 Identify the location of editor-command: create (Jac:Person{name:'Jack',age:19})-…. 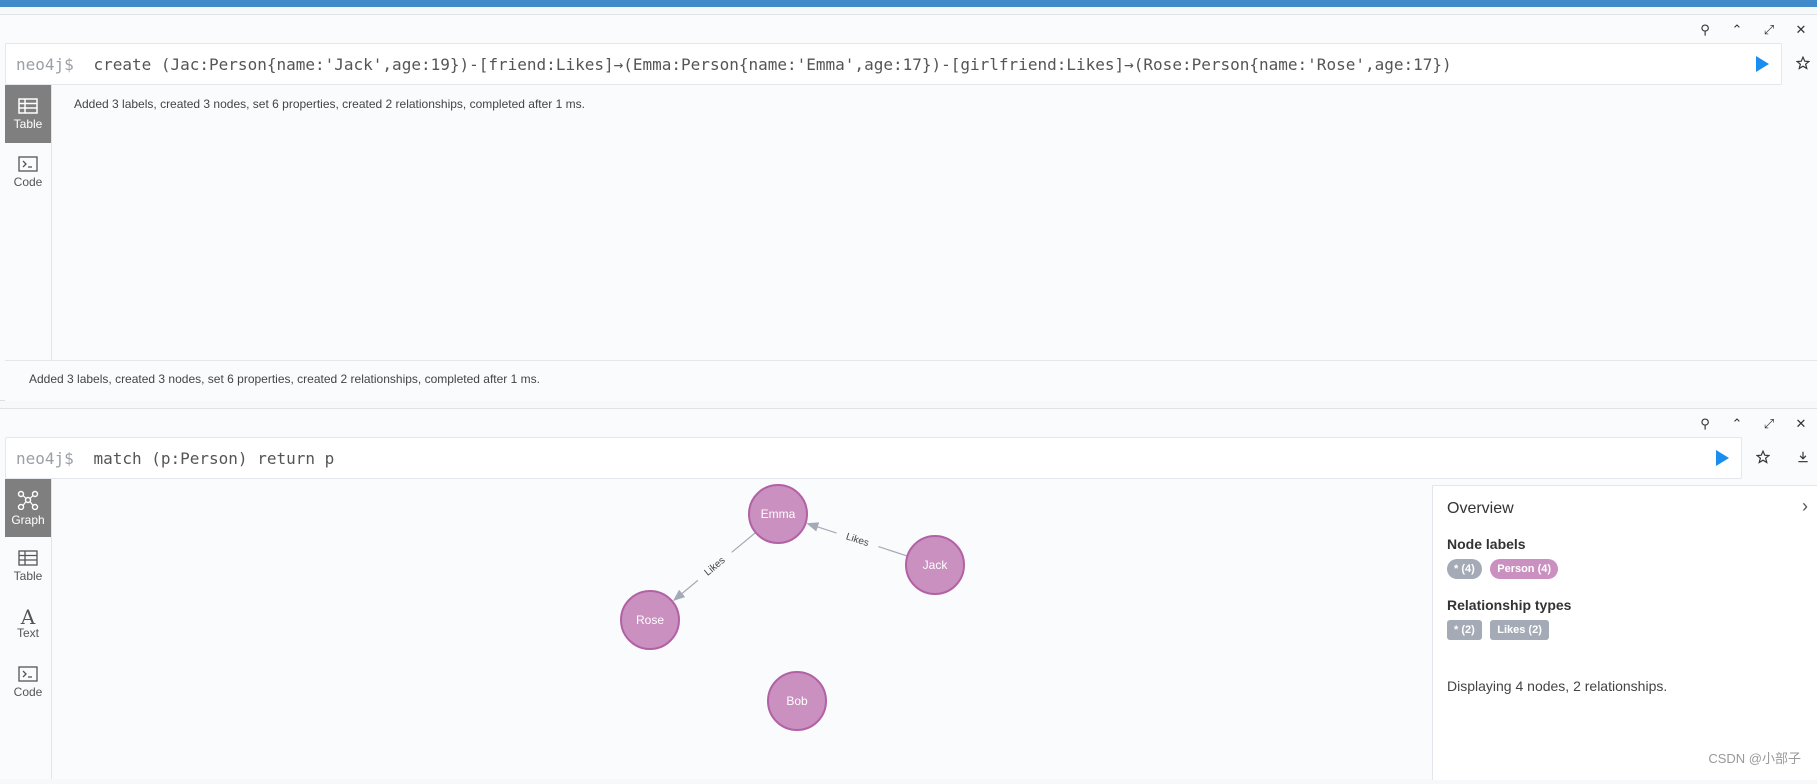
(772, 64).